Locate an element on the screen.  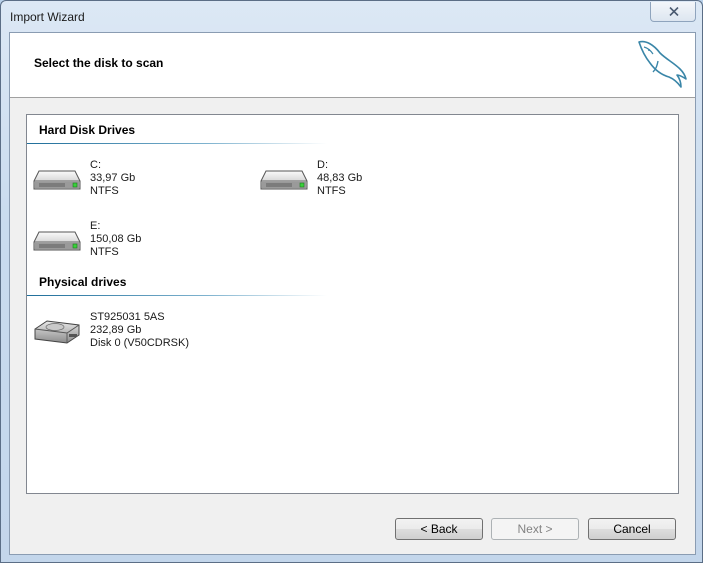
dolphin-logo-icon is located at coordinates (662, 64).